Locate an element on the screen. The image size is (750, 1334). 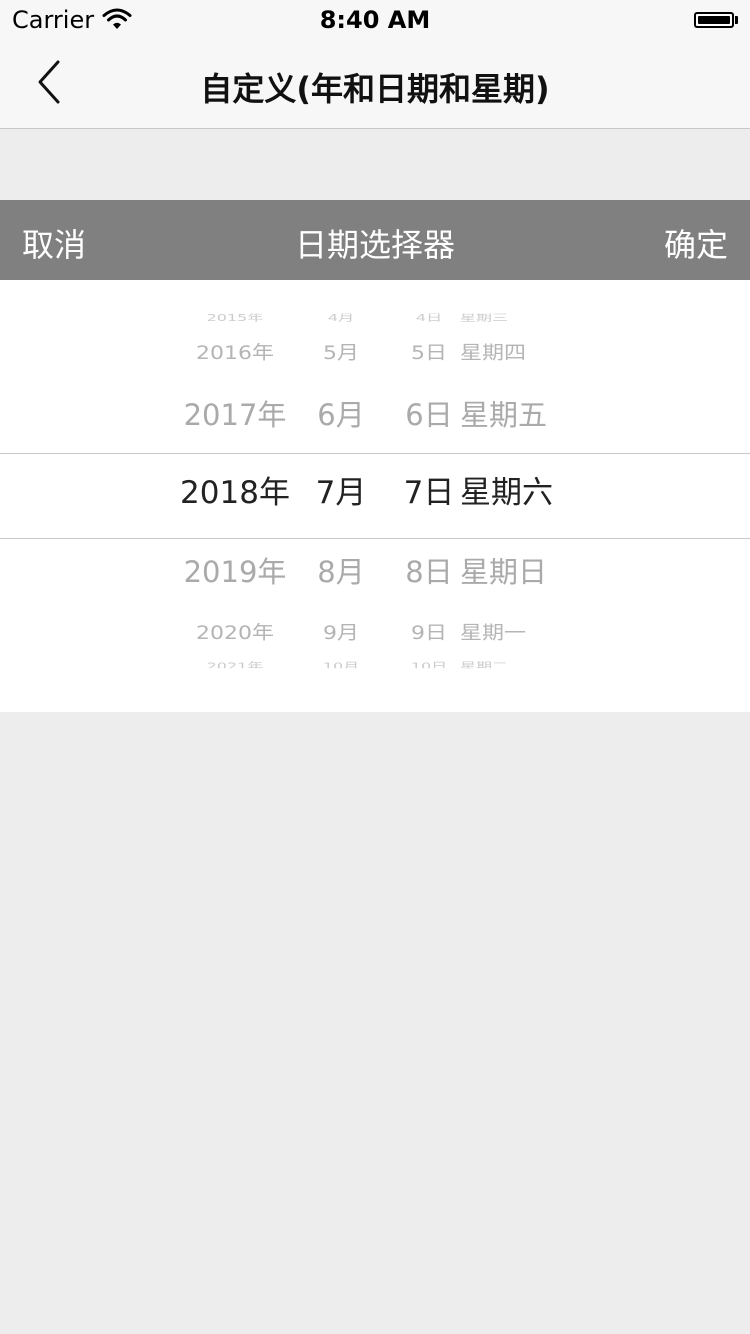
day-wheel: 4日 5日 6日 7日 8日 9日 10日 is located at coordinates (429, 496).